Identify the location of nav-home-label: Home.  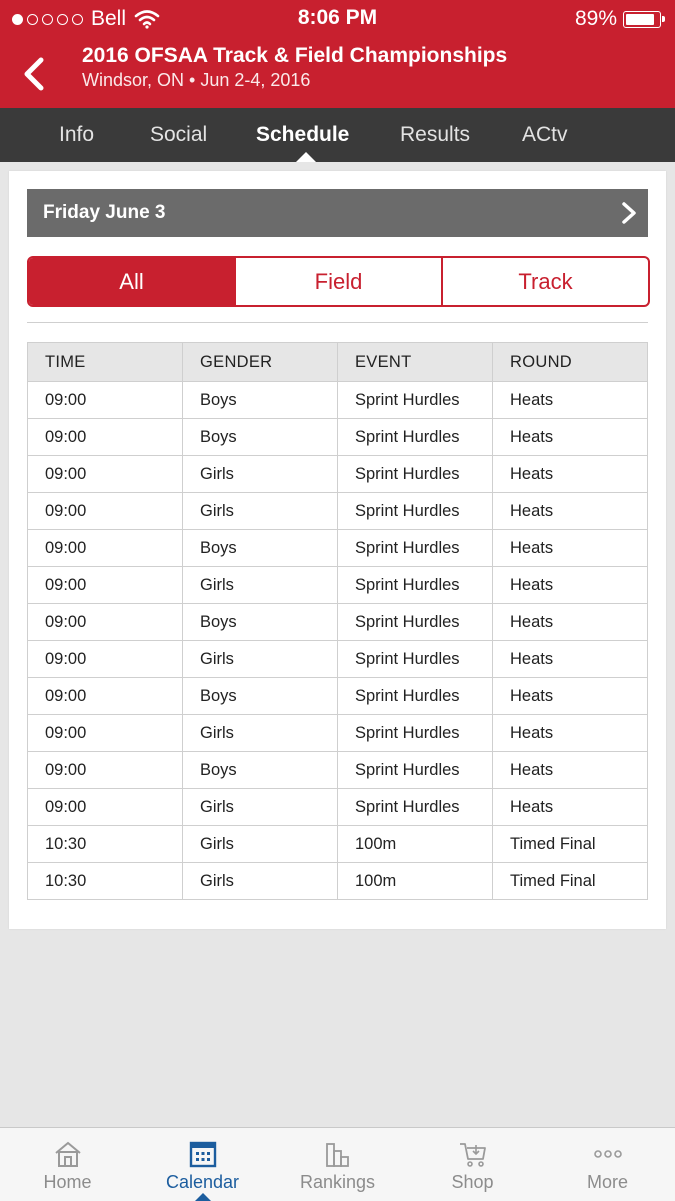
(67, 1182).